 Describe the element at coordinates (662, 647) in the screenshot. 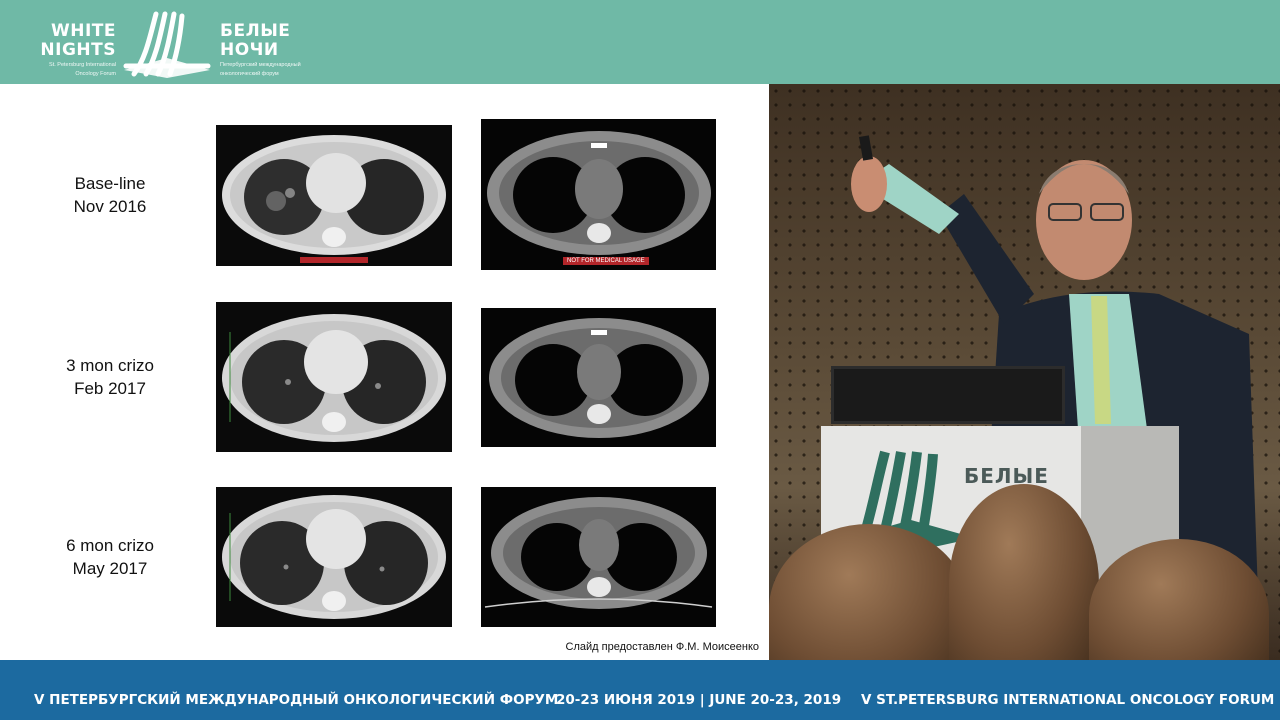

I see `slide-credit: Слайд предоставлен Ф.М. Моисеенко` at that location.